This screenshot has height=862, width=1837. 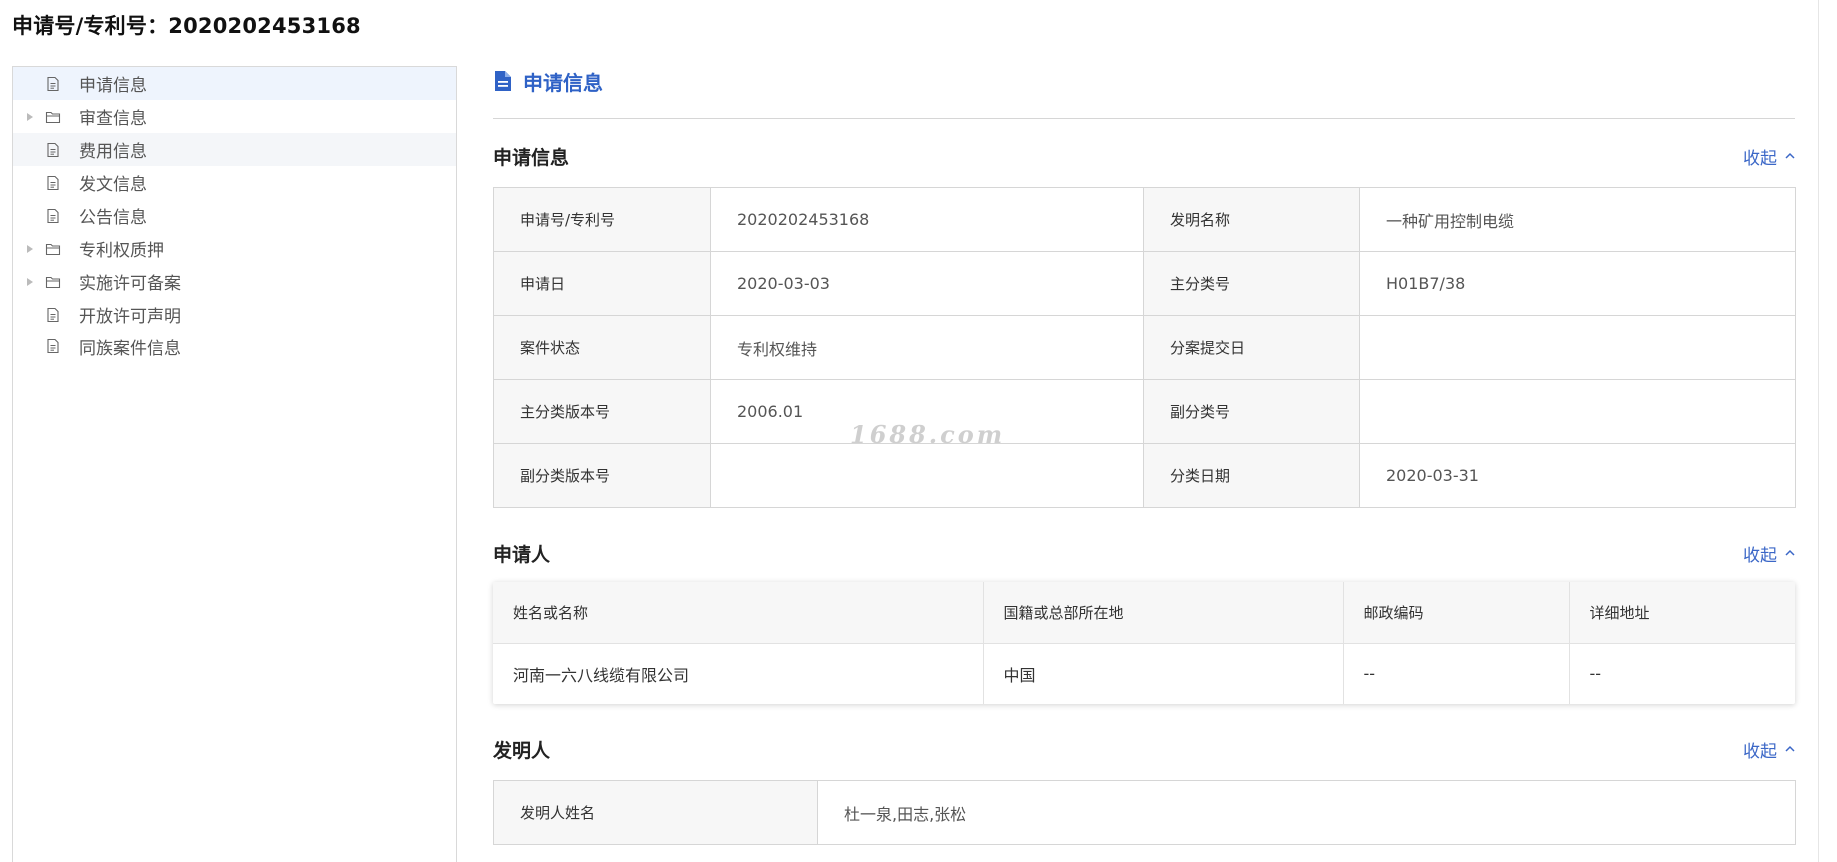 I want to click on field-value: 专利权维持, so click(x=927, y=347).